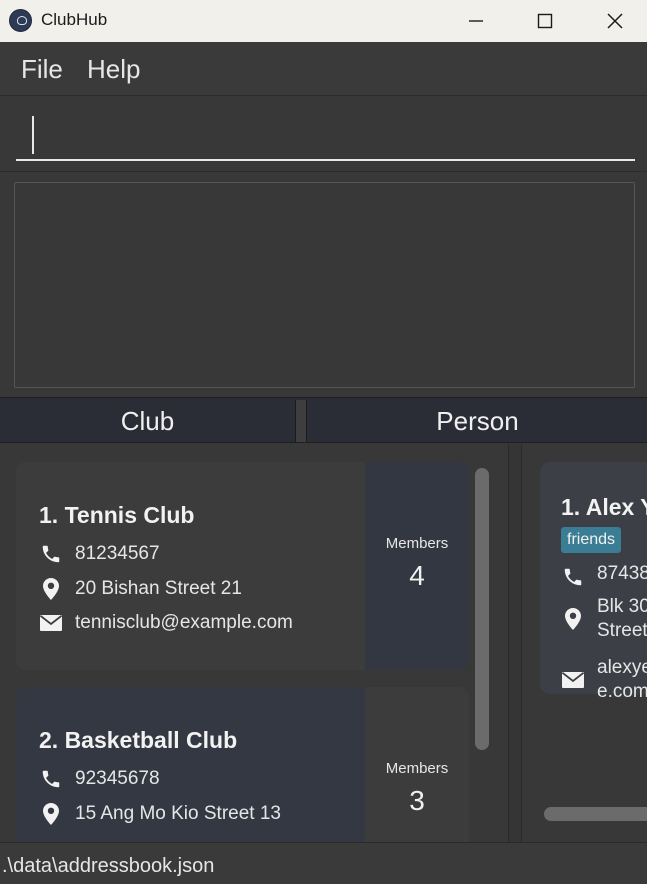 The height and width of the screenshot is (884, 647). I want to click on panel-divider, so click(515, 643).